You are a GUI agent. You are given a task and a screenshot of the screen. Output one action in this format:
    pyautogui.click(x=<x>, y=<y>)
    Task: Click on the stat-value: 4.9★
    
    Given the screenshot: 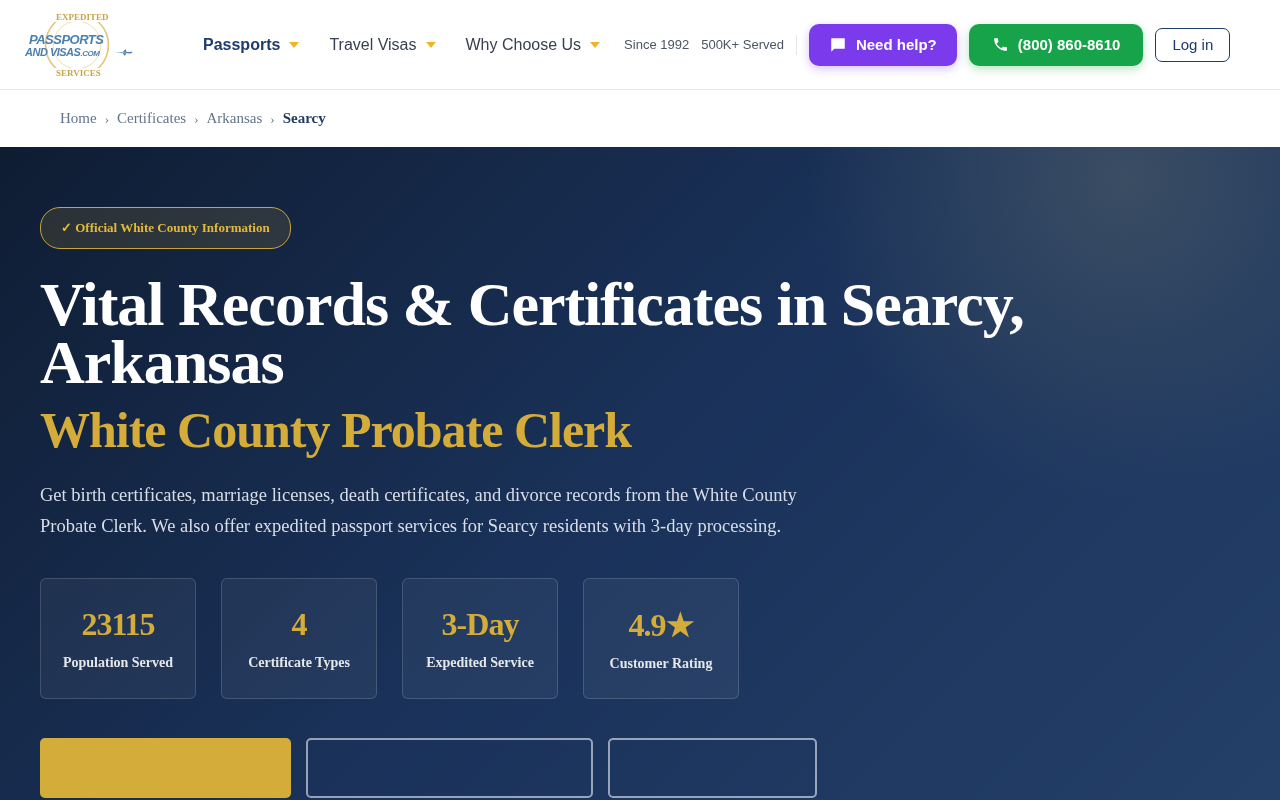 What is the action you would take?
    pyautogui.click(x=661, y=624)
    